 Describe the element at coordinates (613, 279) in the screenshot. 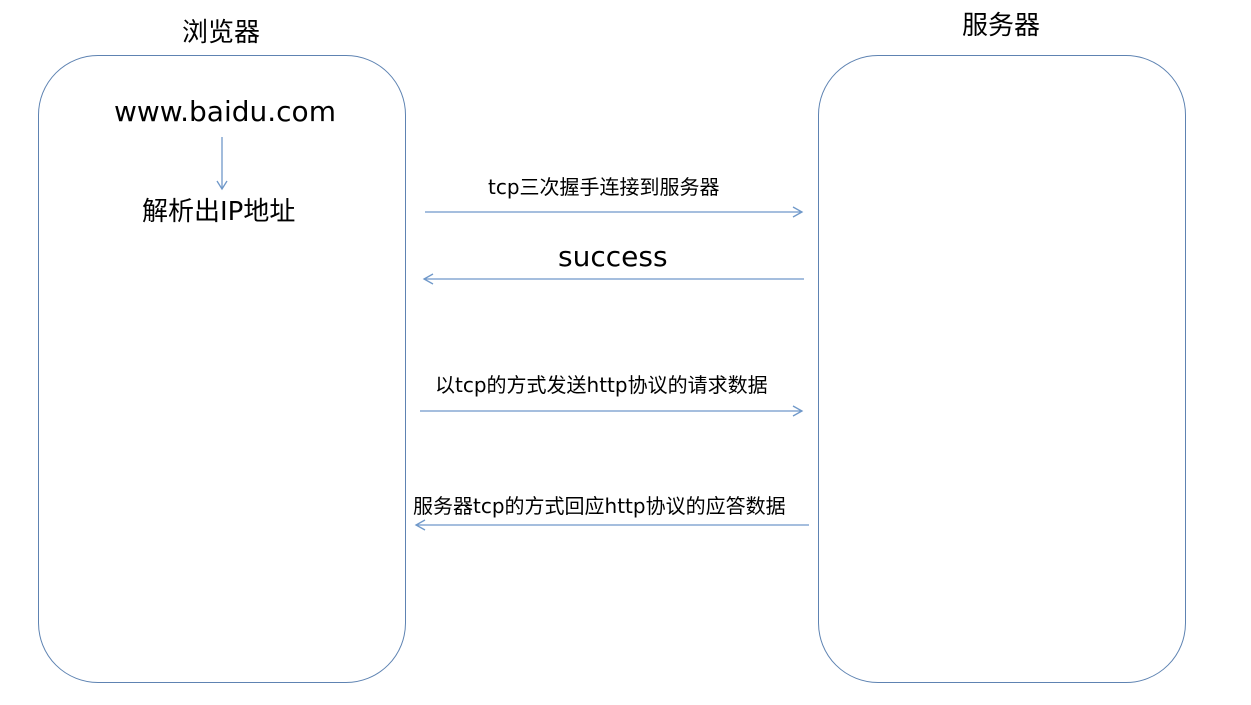

I see `message-arrow-success` at that location.